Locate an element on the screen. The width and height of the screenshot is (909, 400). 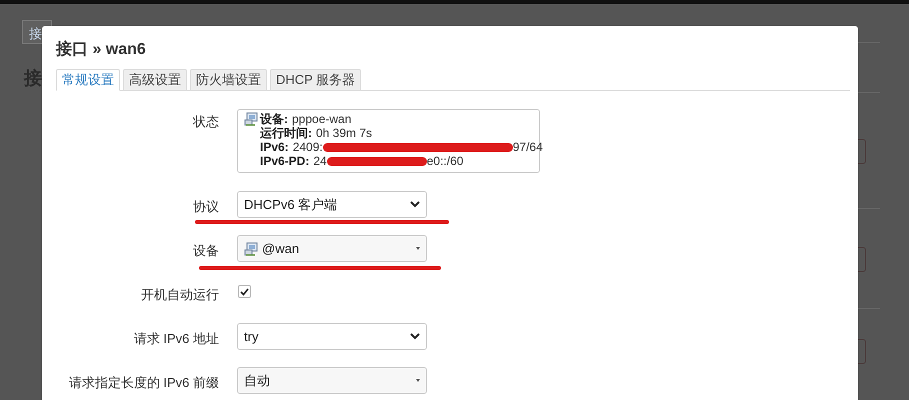
dropdown: 自动 is located at coordinates (332, 380).